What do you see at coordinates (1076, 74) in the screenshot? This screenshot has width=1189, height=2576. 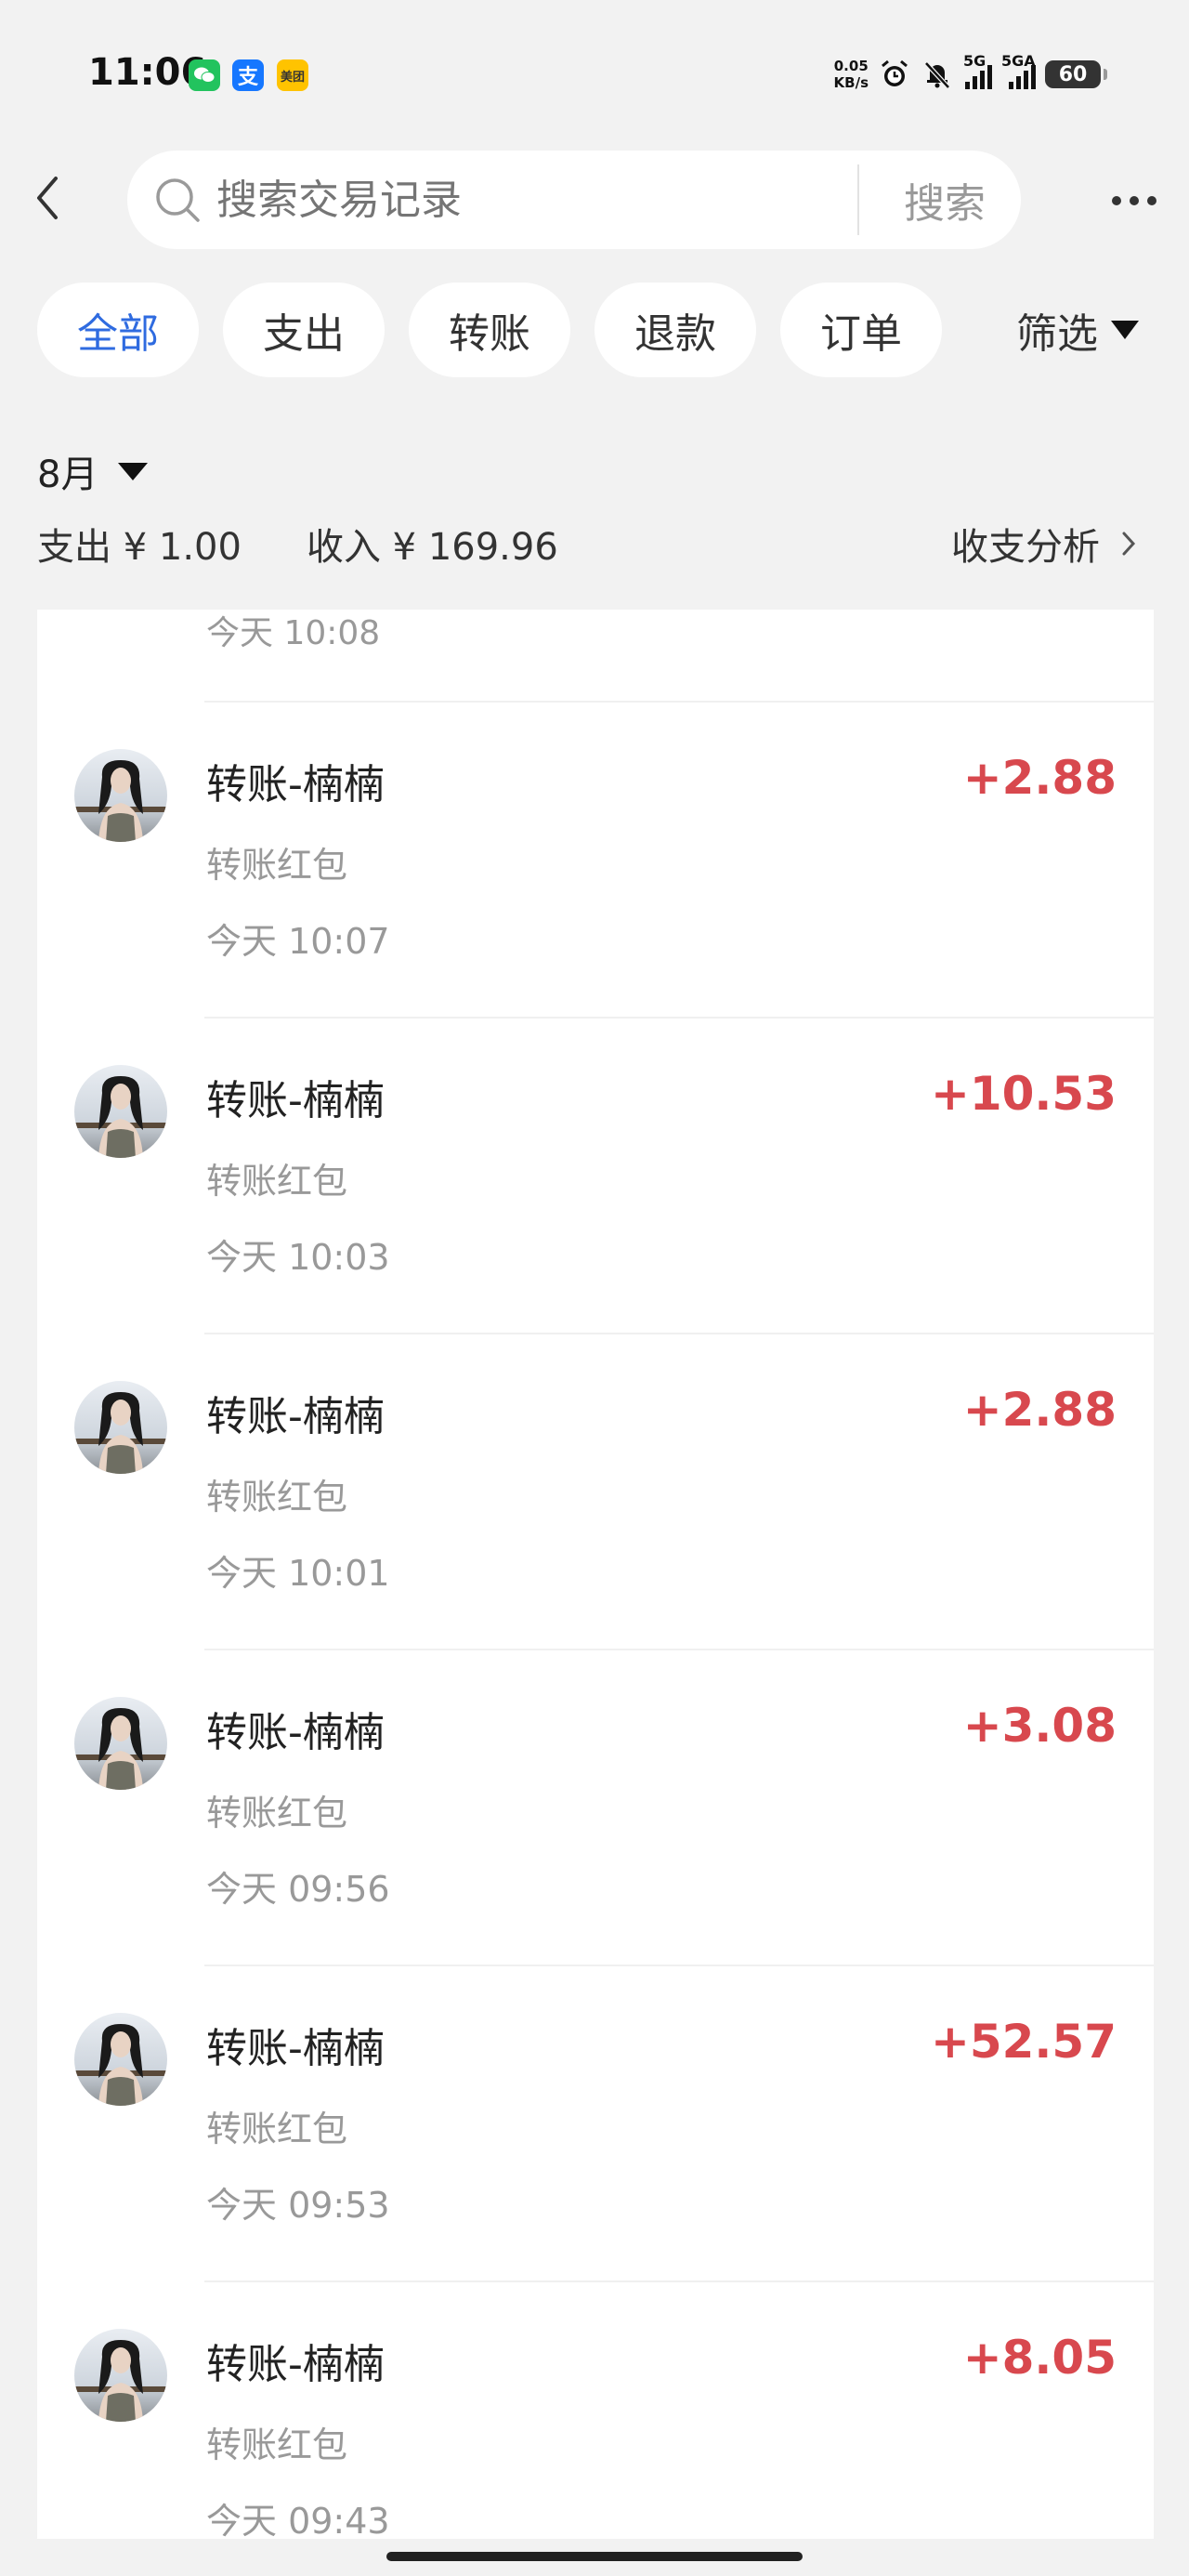 I see `battery-icon: 60` at bounding box center [1076, 74].